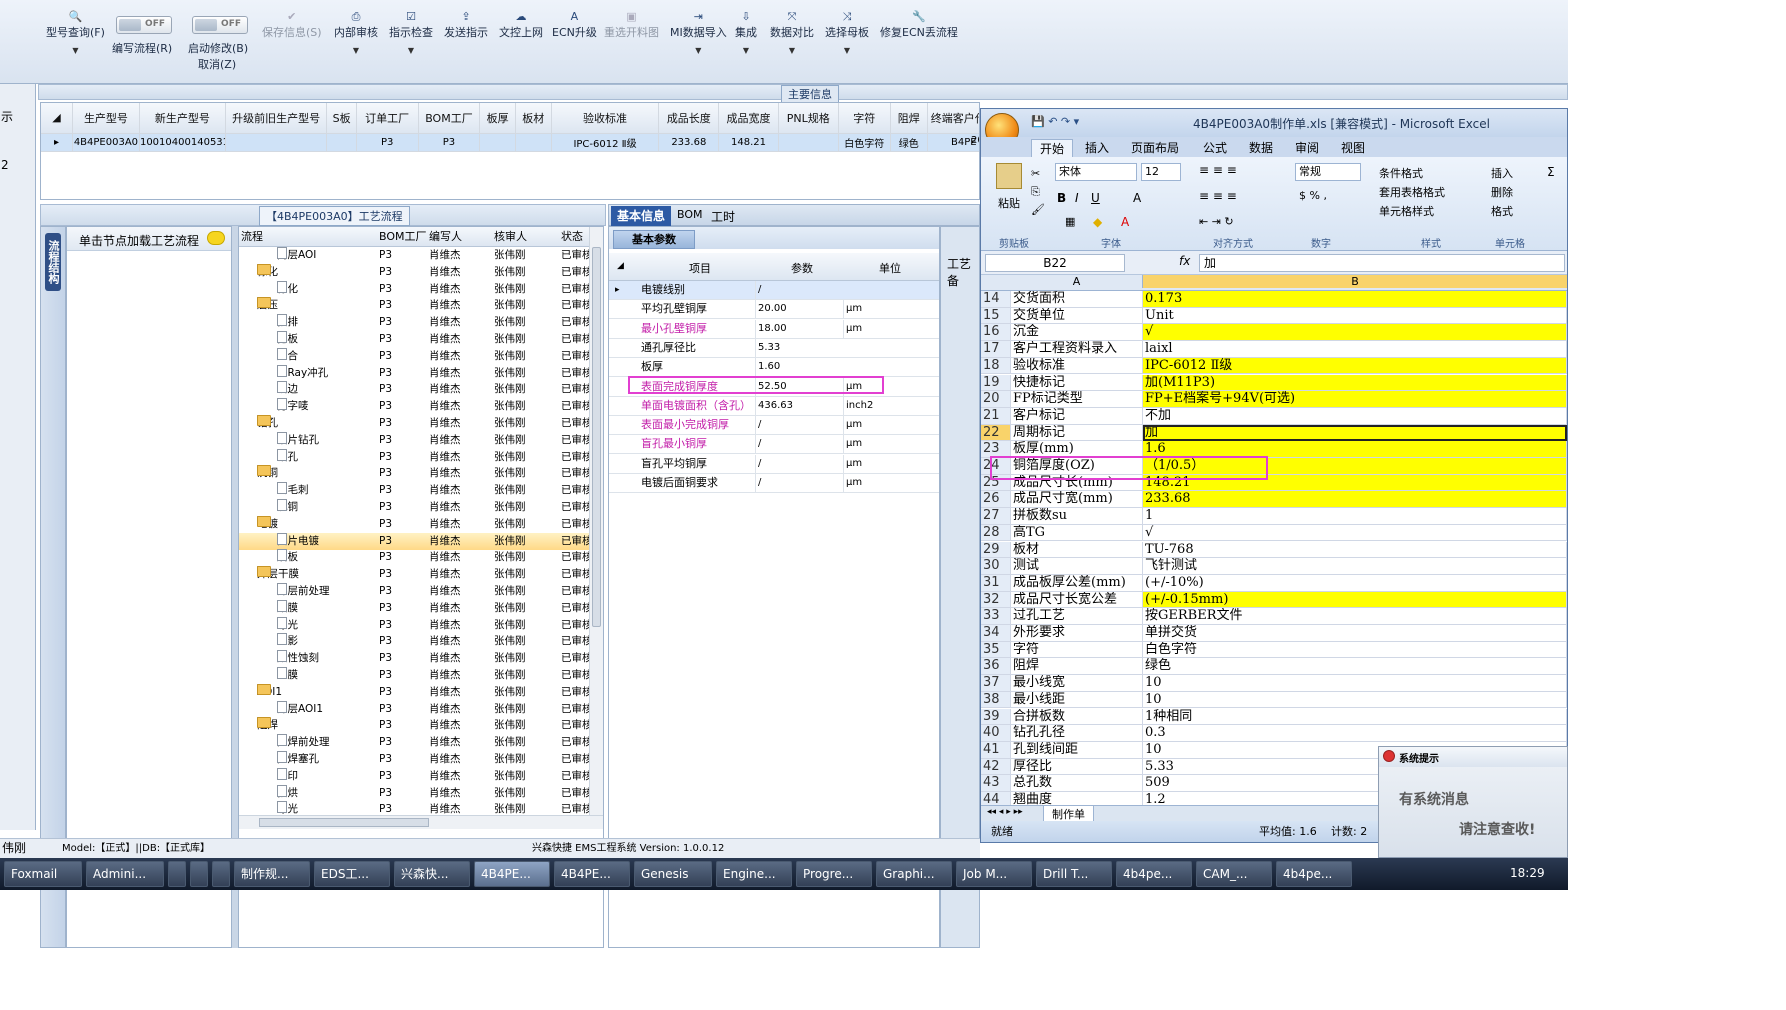 Image resolution: width=1786 pixels, height=1010 pixels. What do you see at coordinates (414, 255) in the screenshot?
I see `flow-tree-row: 内层AOIP3肖维杰张伟刚已审核` at bounding box center [414, 255].